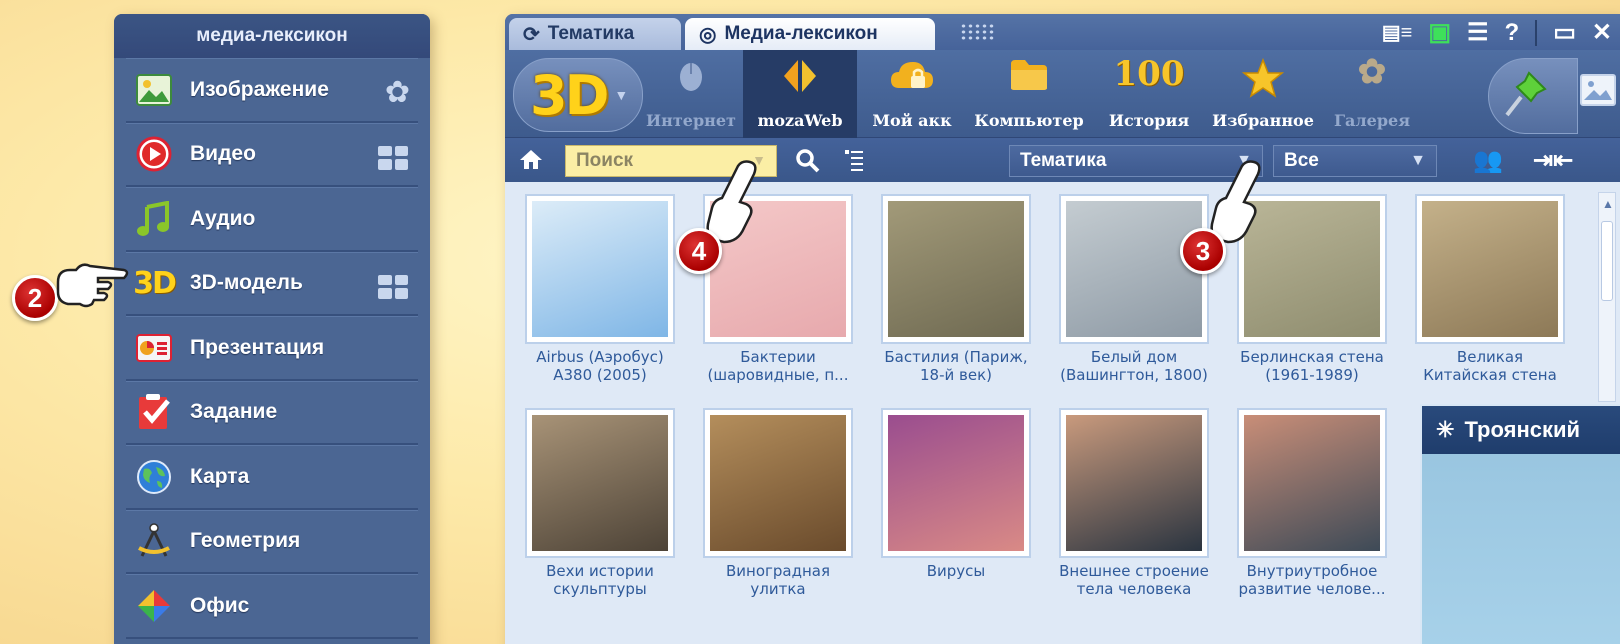 This screenshot has width=1620, height=644. Describe the element at coordinates (272, 348) in the screenshot. I see `menu-item-presentation: Презентация` at that location.